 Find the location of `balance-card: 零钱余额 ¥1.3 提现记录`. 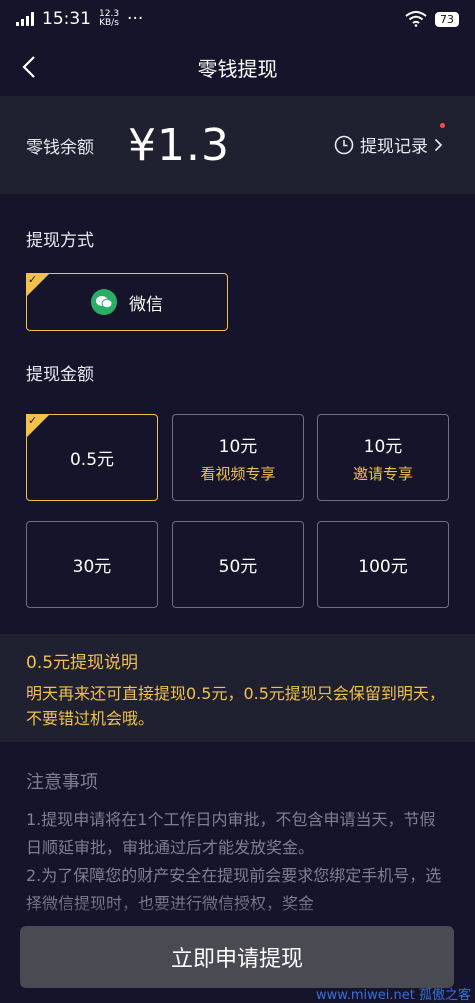

balance-card: 零钱余额 ¥1.3 提现记录 is located at coordinates (237, 145).